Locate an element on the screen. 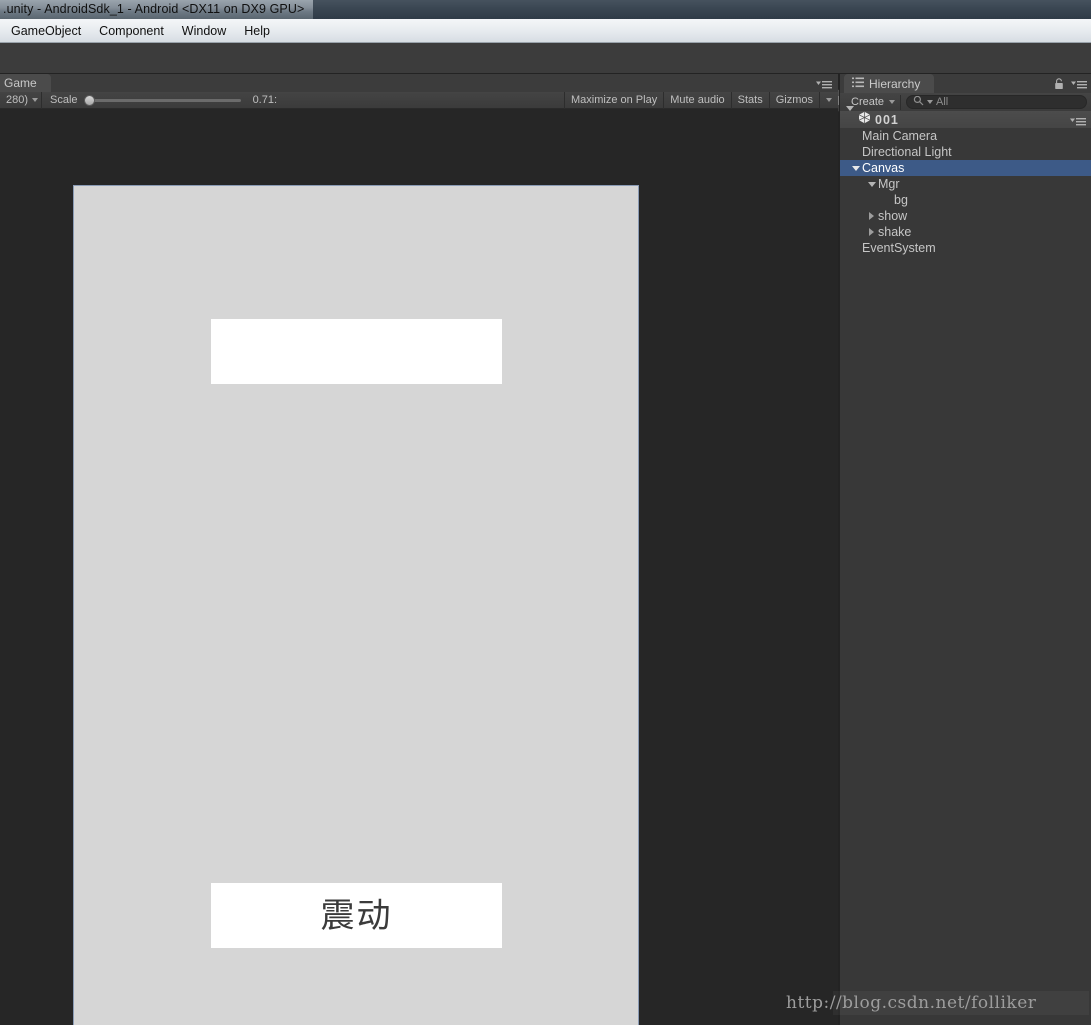  ui-text-panel is located at coordinates (356, 351).